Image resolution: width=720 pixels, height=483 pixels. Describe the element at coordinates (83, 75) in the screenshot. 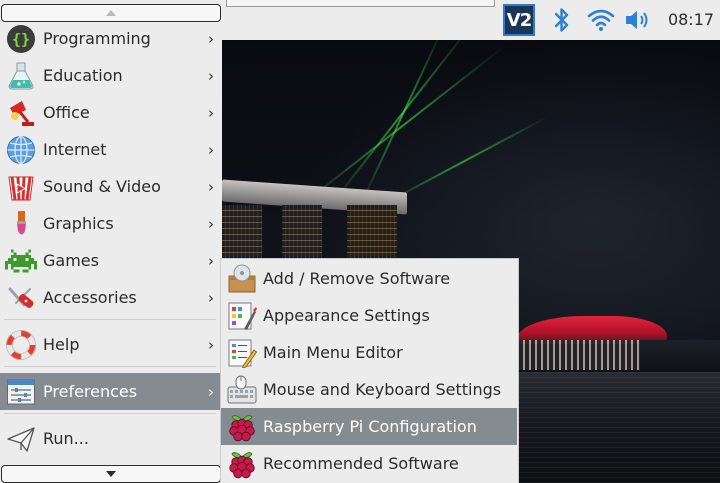

I see `menu-item-label: Education` at that location.